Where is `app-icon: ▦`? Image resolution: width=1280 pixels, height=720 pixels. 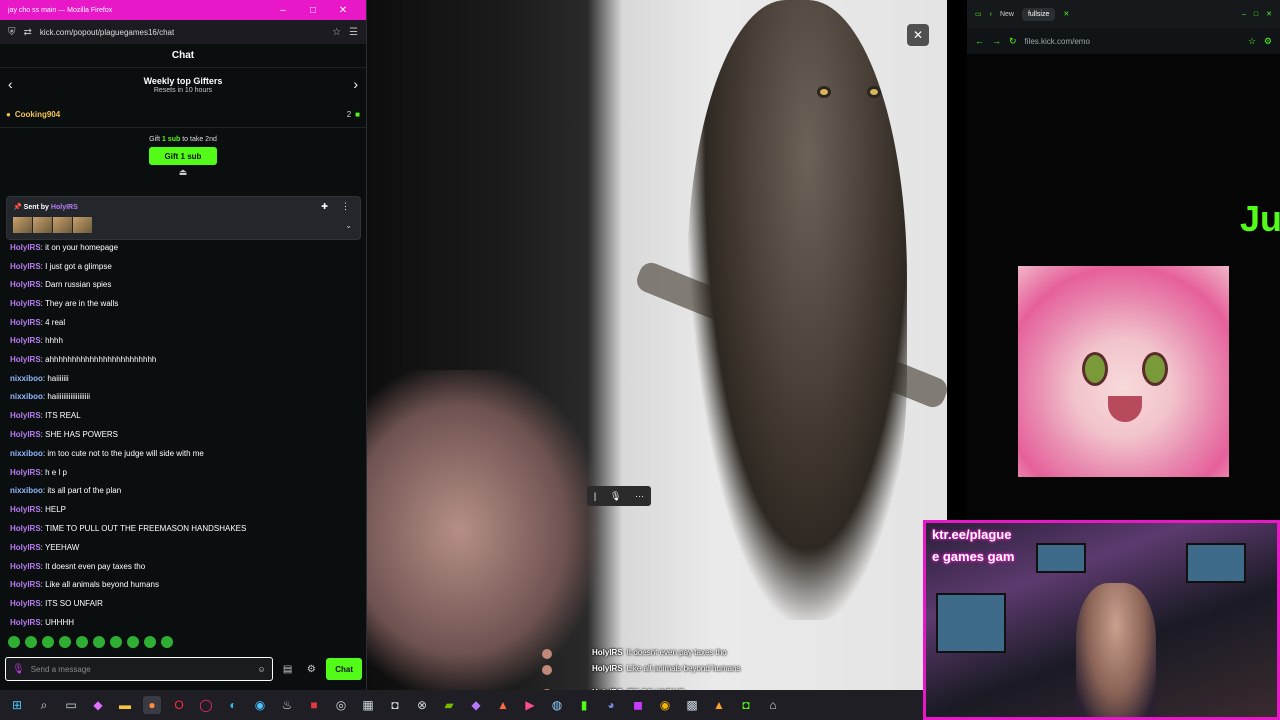 app-icon: ▦ is located at coordinates (368, 705).